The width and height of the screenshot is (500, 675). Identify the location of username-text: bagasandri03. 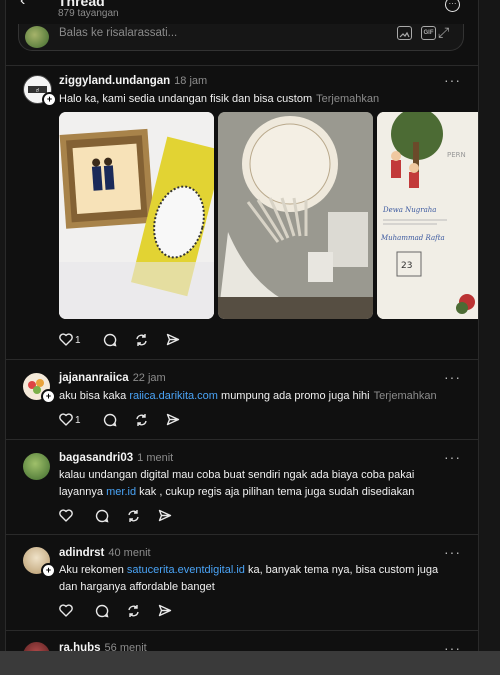
(96, 458).